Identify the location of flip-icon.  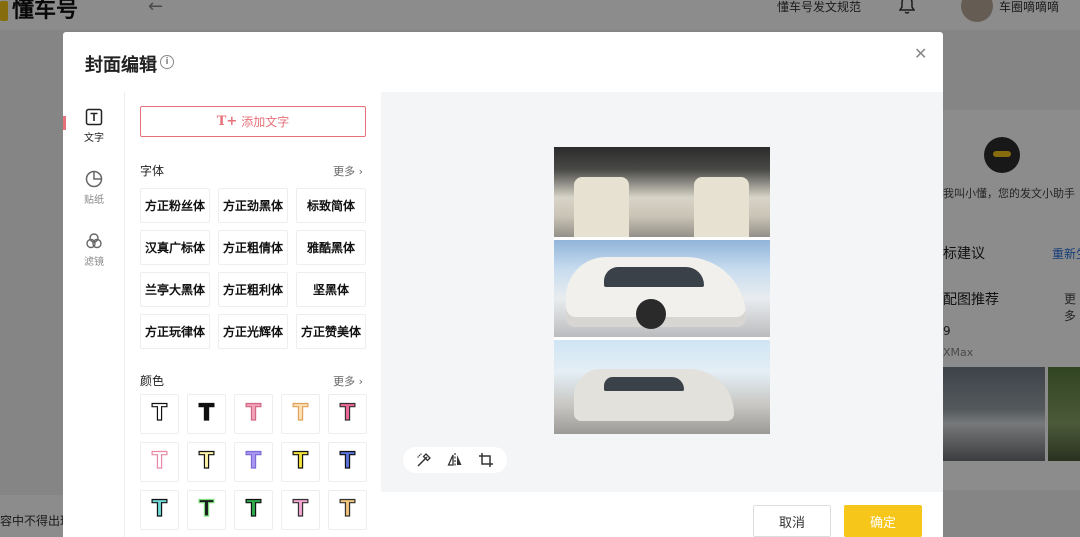
(455, 460).